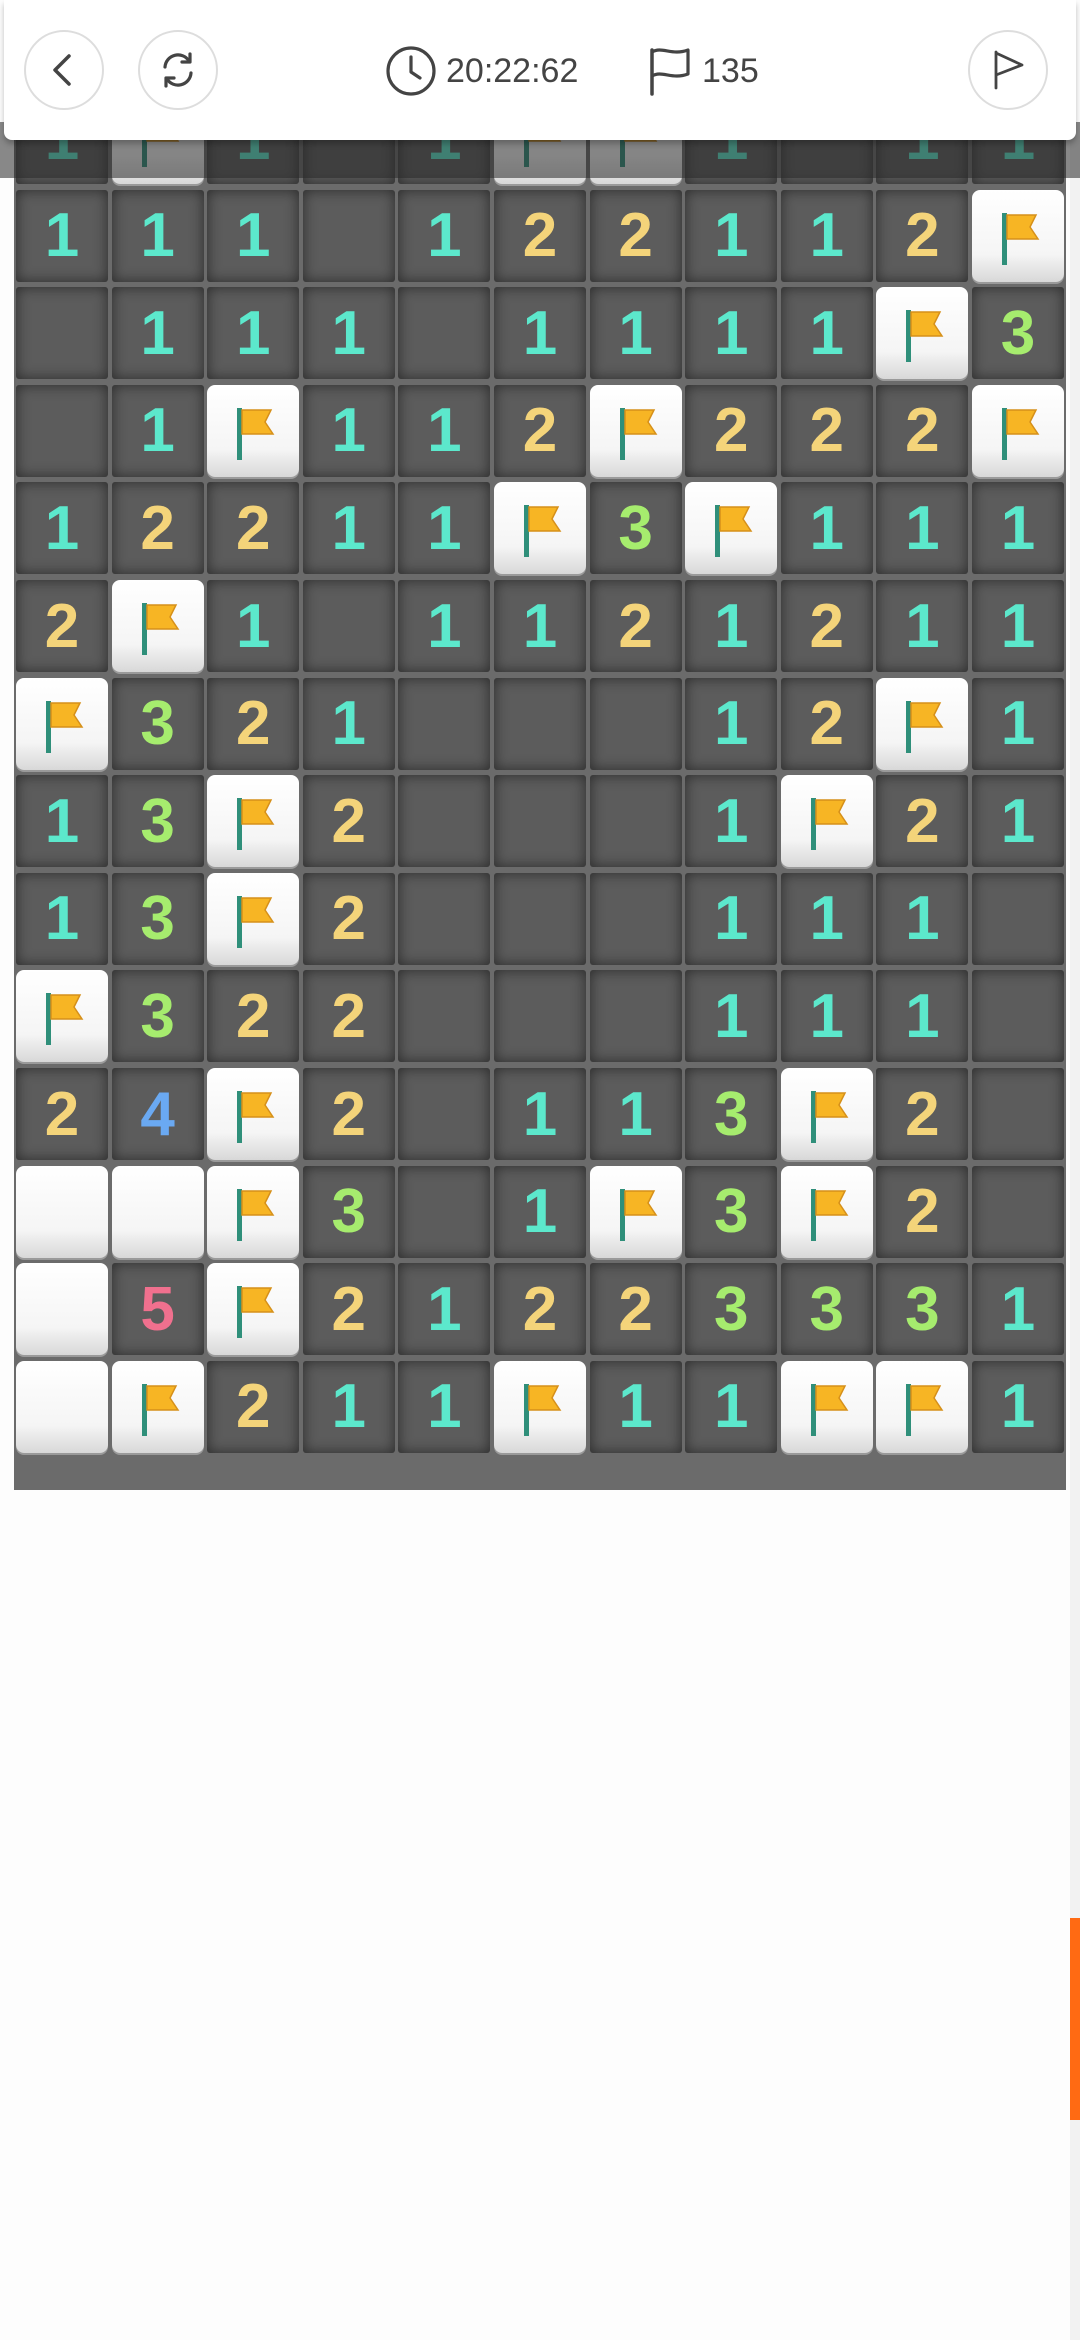 This screenshot has height=2340, width=1080. Describe the element at coordinates (1008, 70) in the screenshot. I see `flag-mode-button` at that location.